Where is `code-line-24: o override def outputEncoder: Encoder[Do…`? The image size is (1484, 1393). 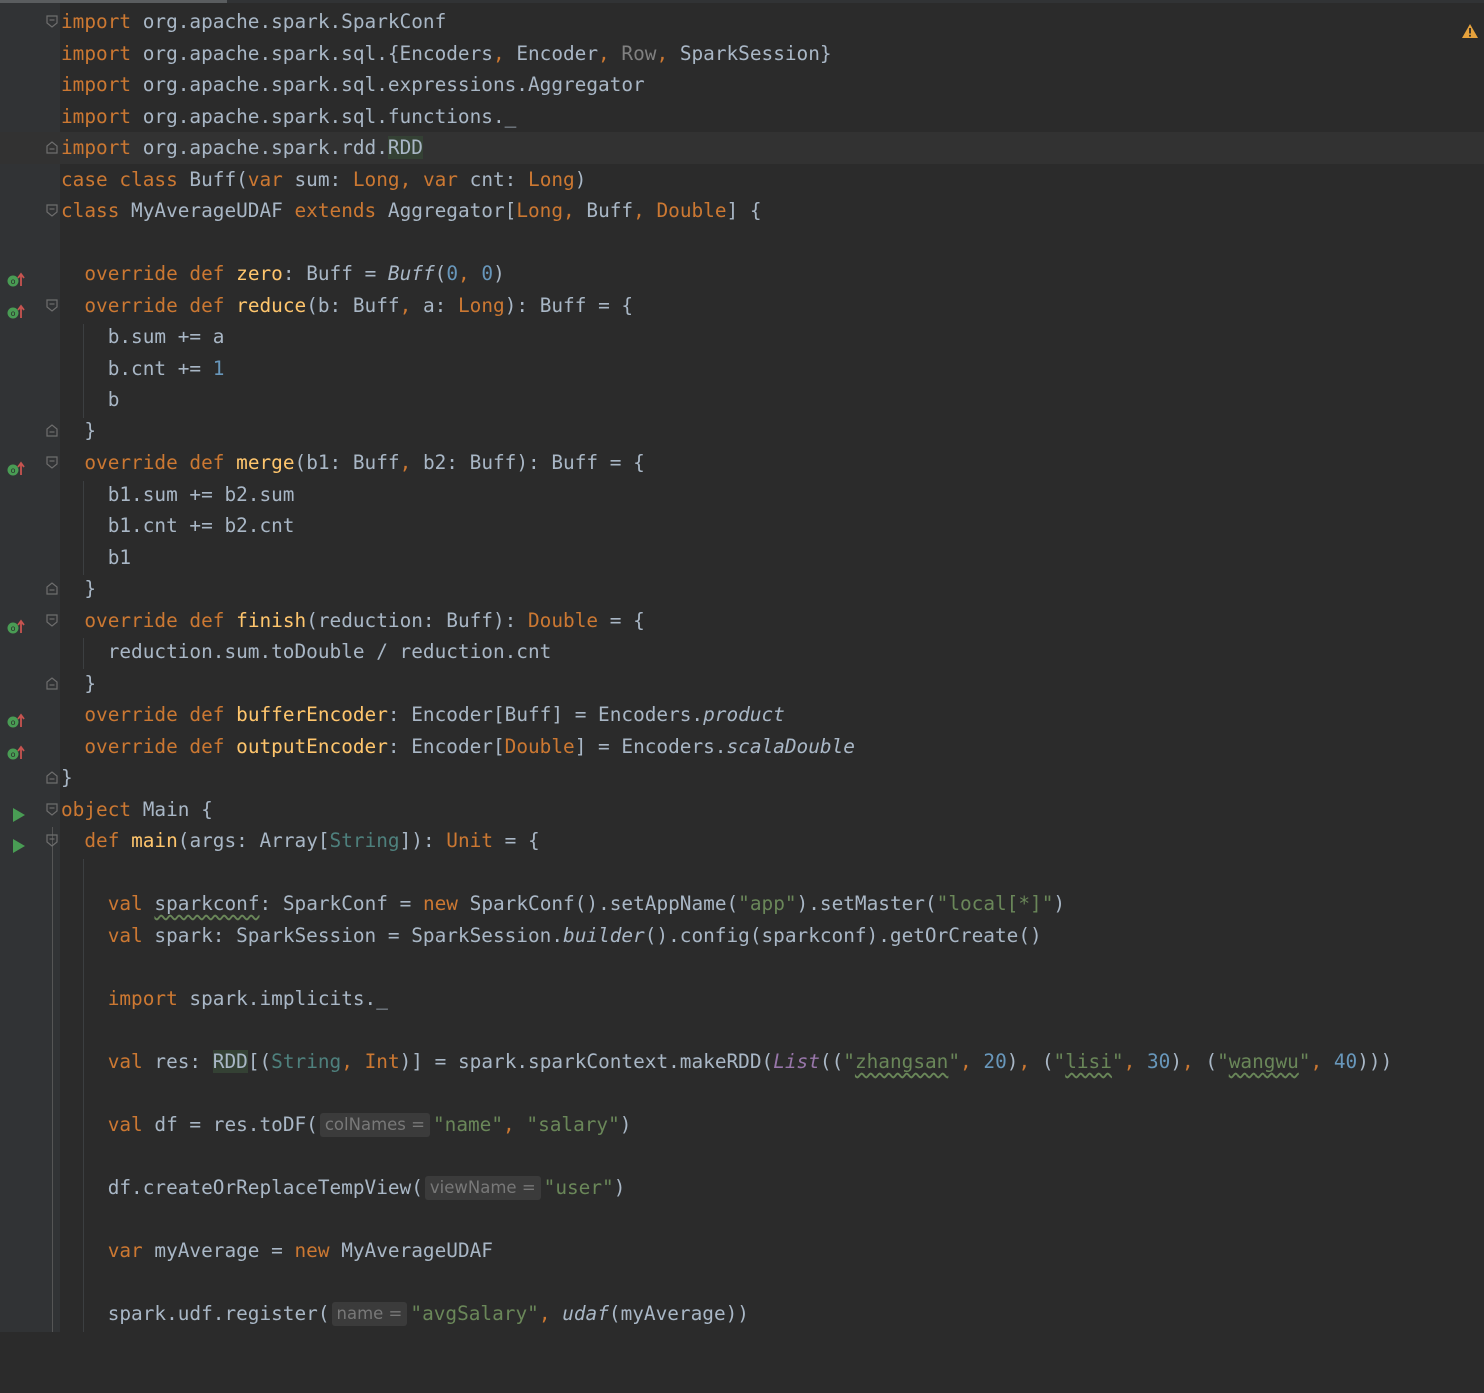 code-line-24: o override def outputEncoder: Encoder[Do… is located at coordinates (742, 747).